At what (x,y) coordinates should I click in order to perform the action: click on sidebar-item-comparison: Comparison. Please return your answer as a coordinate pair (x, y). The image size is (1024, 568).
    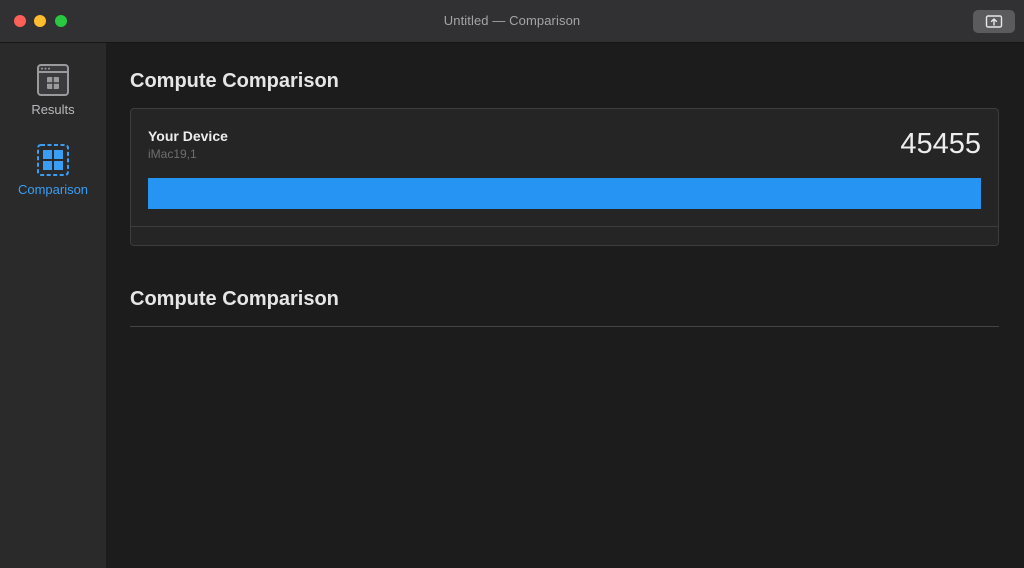
    Looking at the image, I should click on (53, 170).